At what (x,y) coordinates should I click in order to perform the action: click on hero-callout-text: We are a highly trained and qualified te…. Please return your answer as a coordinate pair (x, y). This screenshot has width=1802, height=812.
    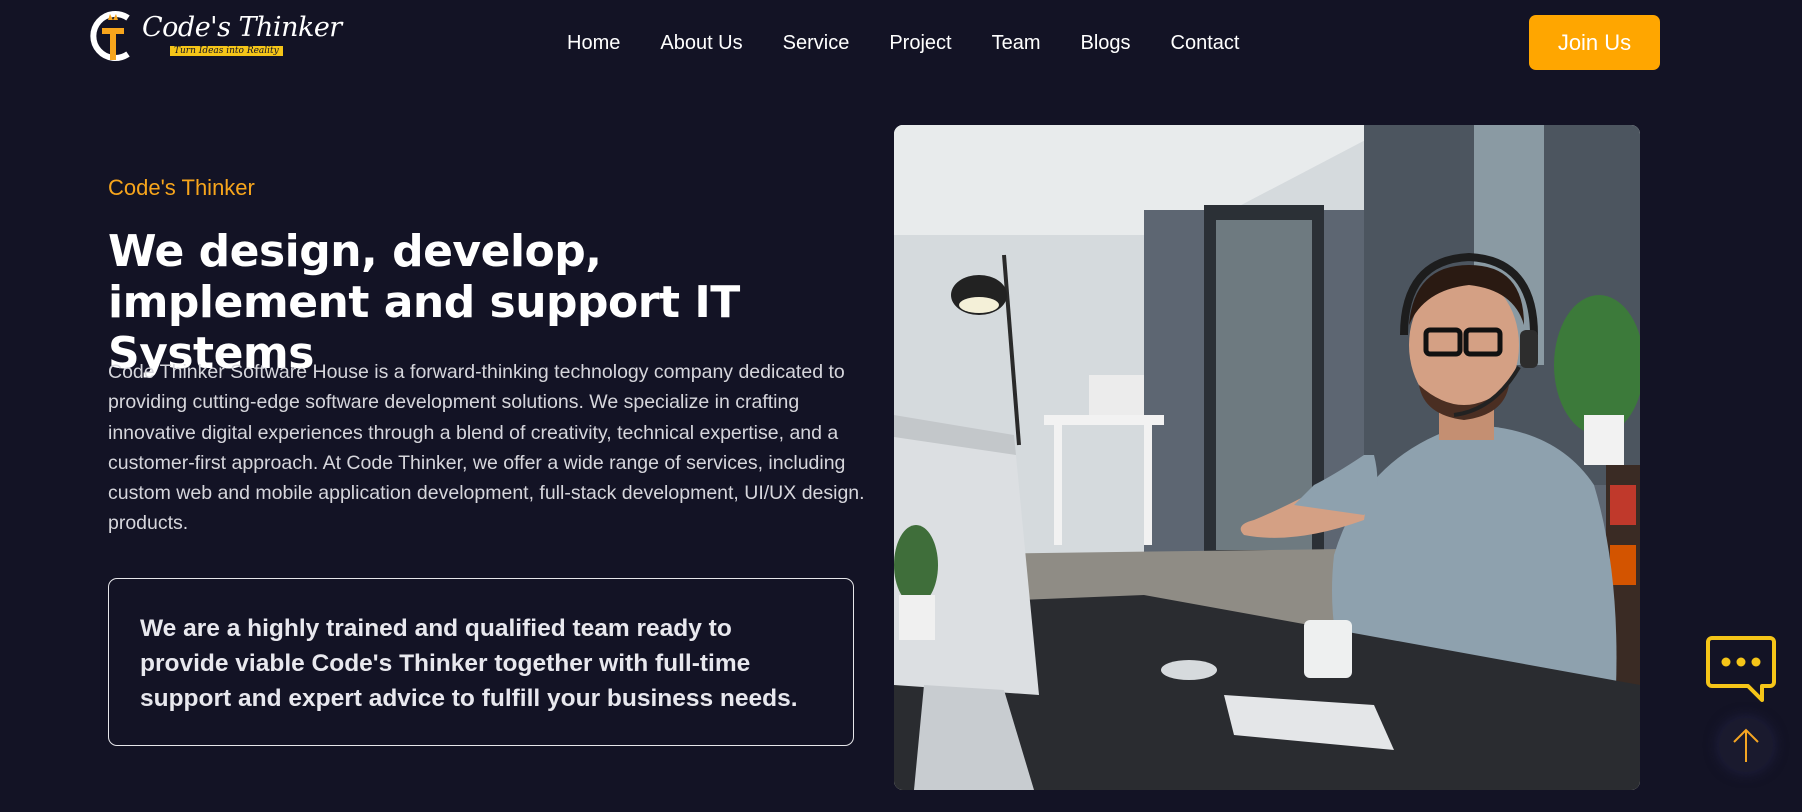
    Looking at the image, I should click on (469, 663).